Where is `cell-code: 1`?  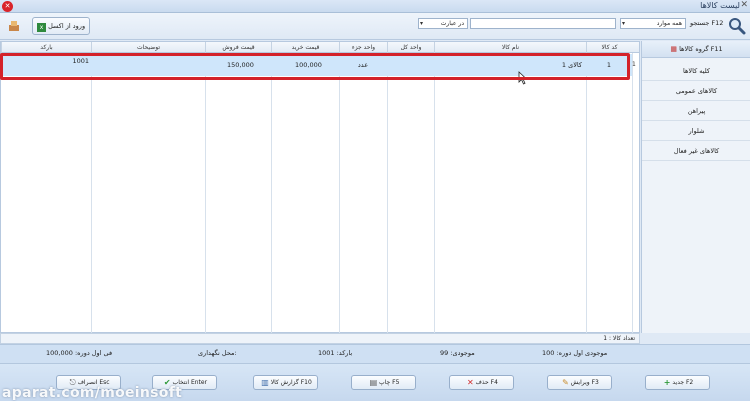 cell-code: 1 is located at coordinates (609, 65).